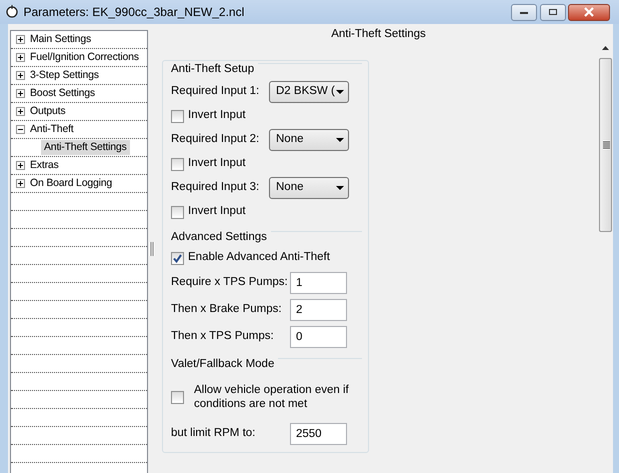 This screenshot has height=473, width=619. Describe the element at coordinates (226, 309) in the screenshot. I see `field-label: Then x Brake Pumps:` at that location.